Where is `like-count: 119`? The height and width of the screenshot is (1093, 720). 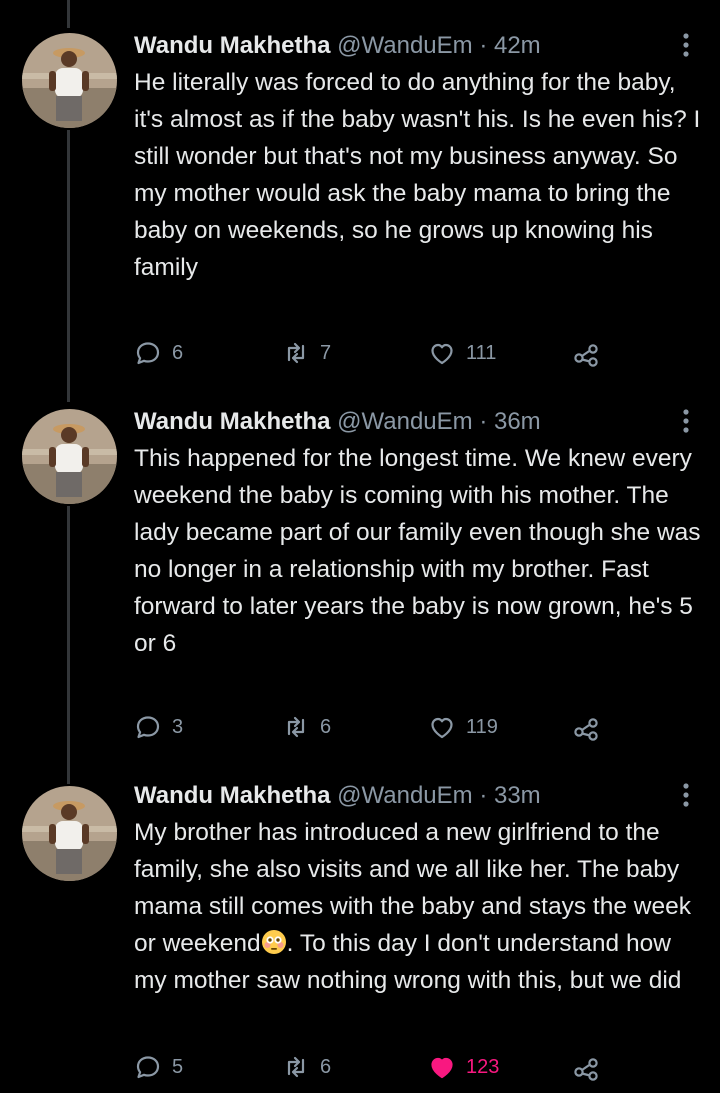
like-count: 119 is located at coordinates (482, 726).